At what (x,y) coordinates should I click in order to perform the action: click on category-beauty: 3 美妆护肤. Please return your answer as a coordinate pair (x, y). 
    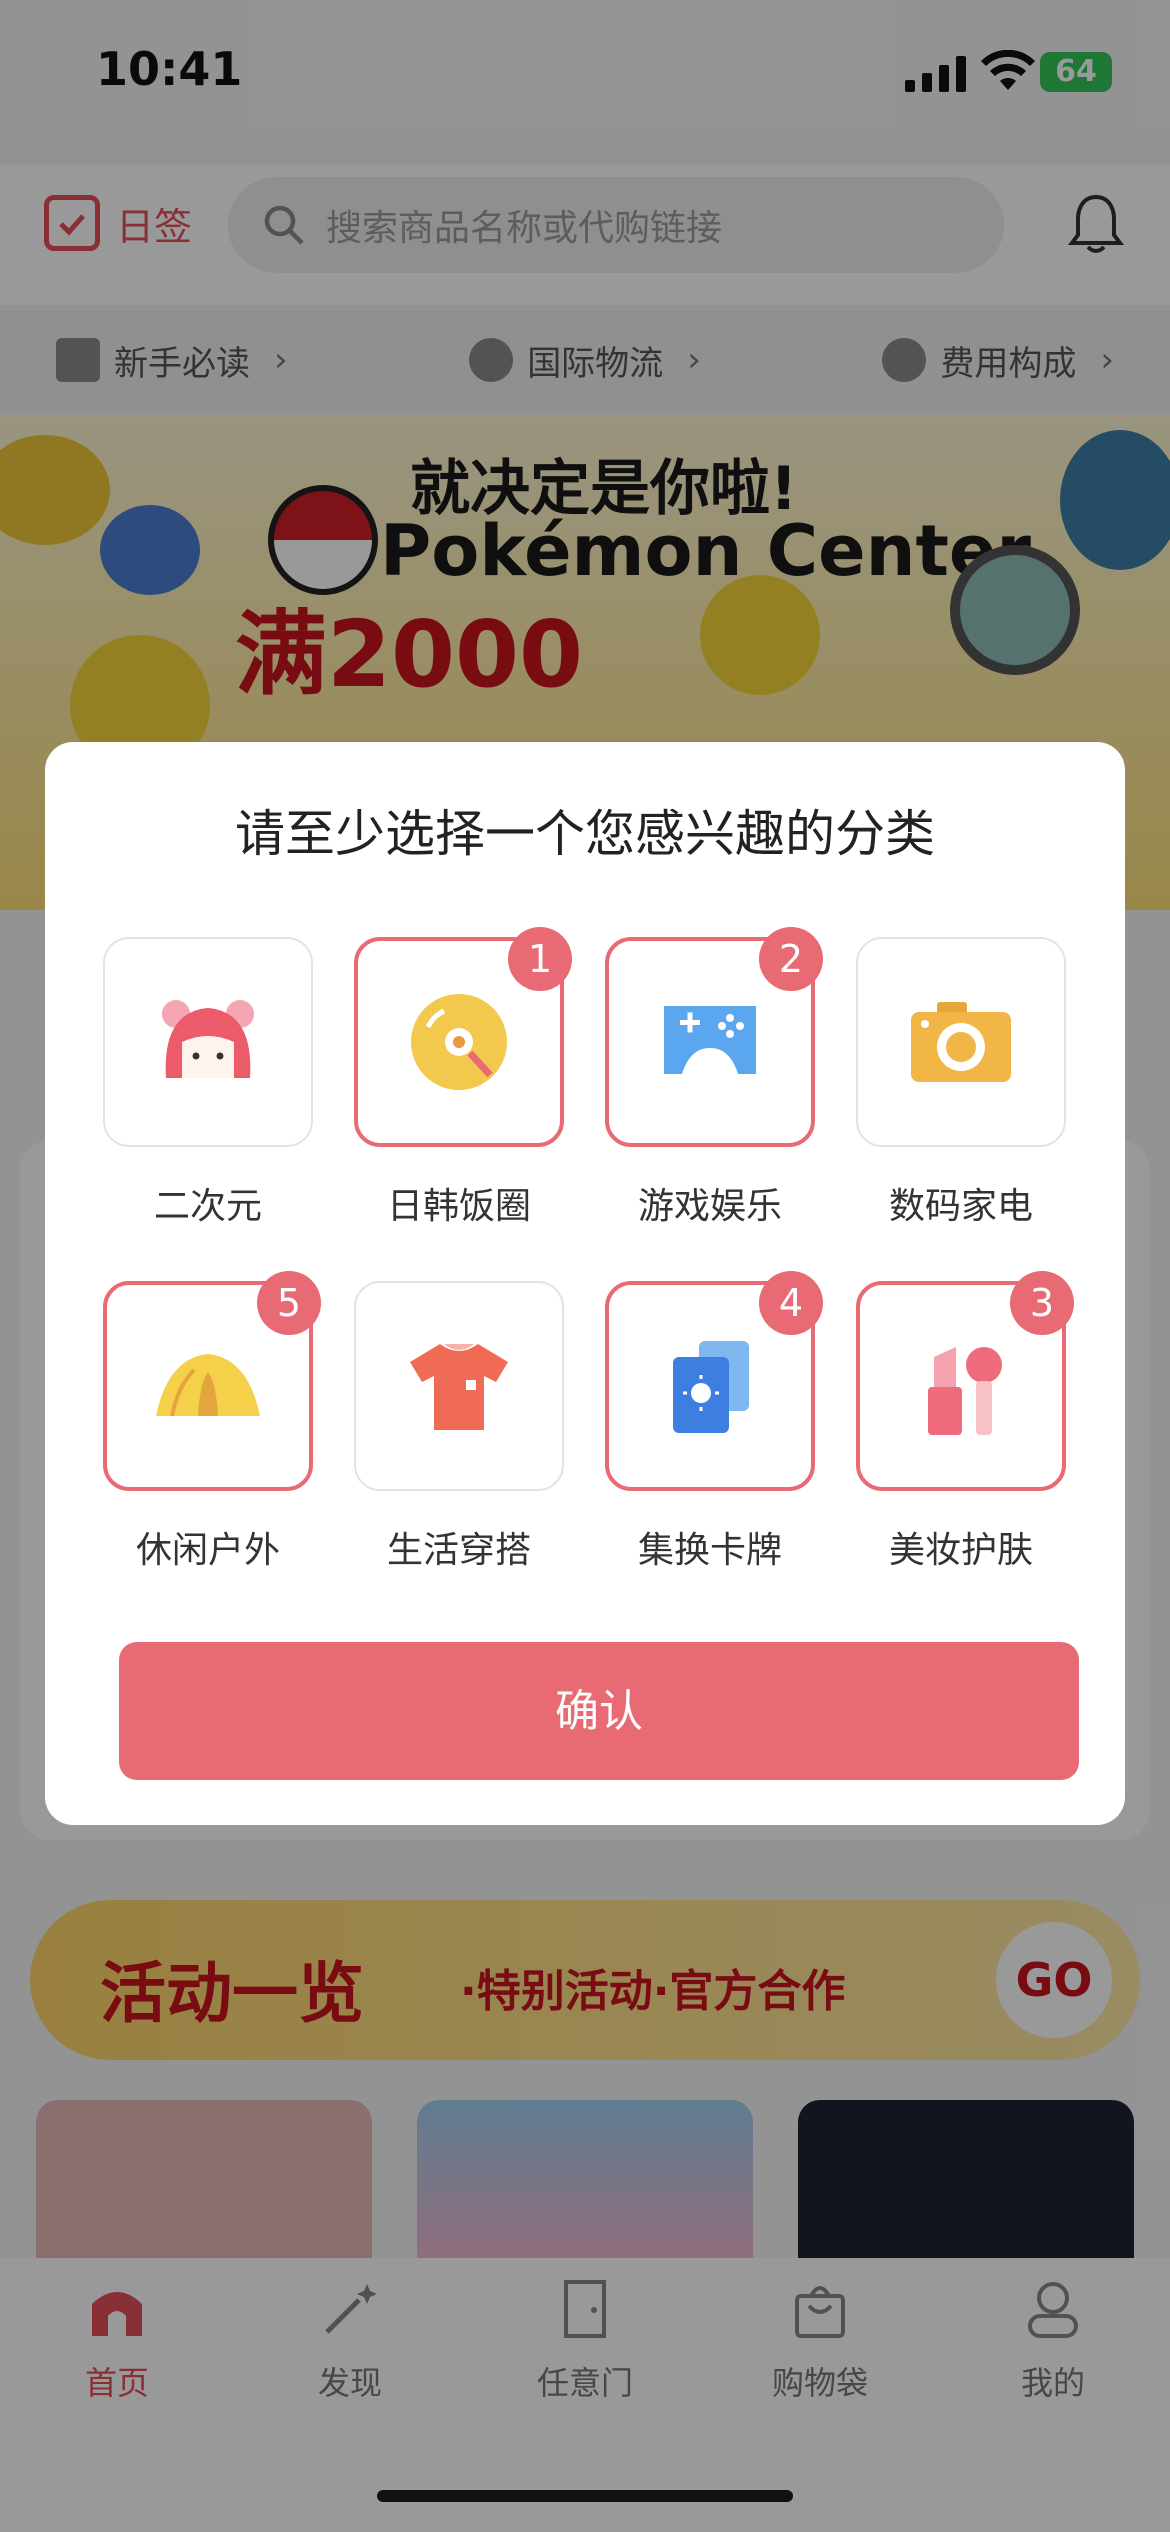
    Looking at the image, I should click on (965, 1422).